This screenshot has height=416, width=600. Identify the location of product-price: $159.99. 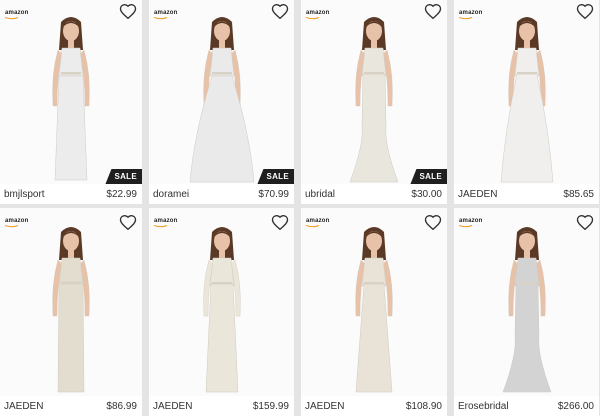
(270, 406).